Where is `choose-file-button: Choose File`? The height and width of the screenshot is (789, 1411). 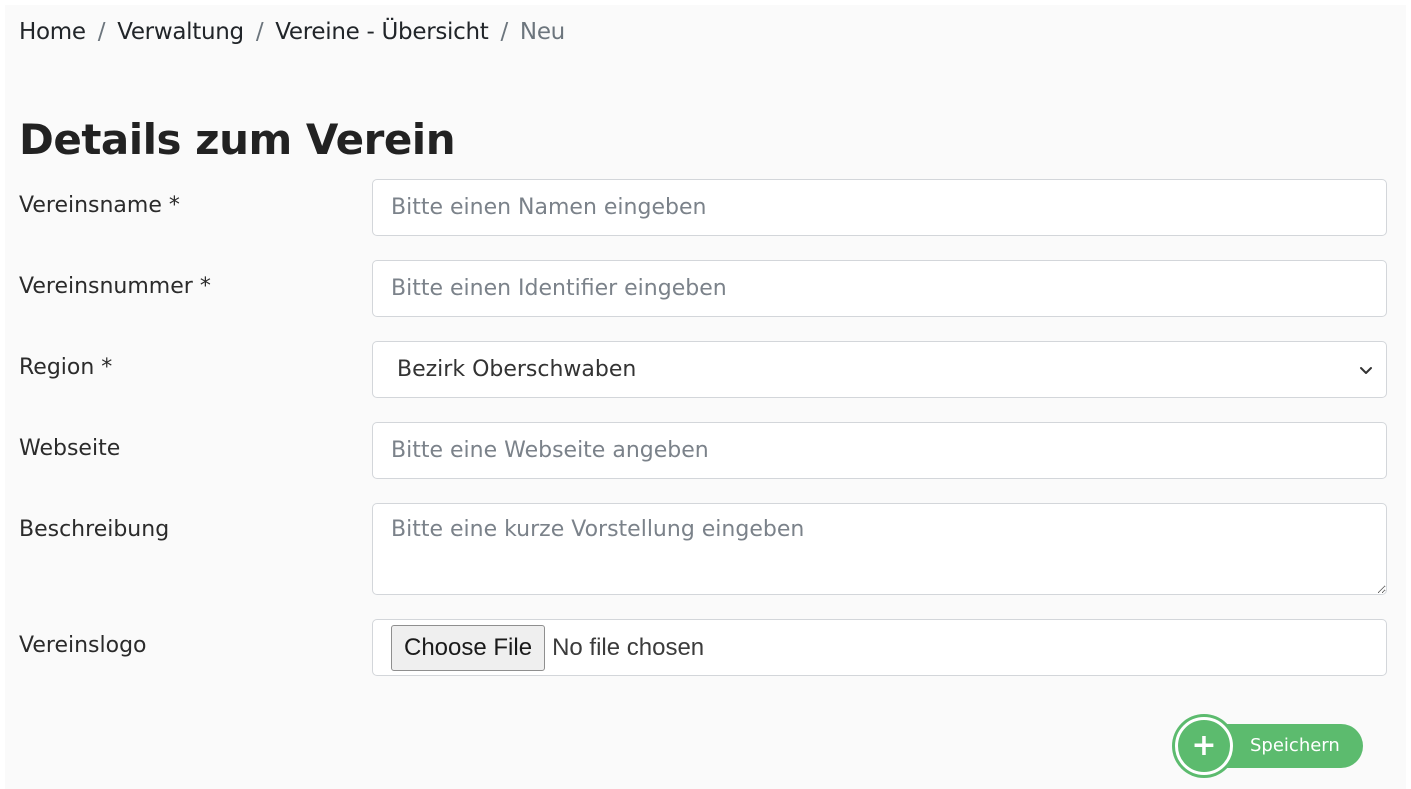 choose-file-button: Choose File is located at coordinates (468, 647).